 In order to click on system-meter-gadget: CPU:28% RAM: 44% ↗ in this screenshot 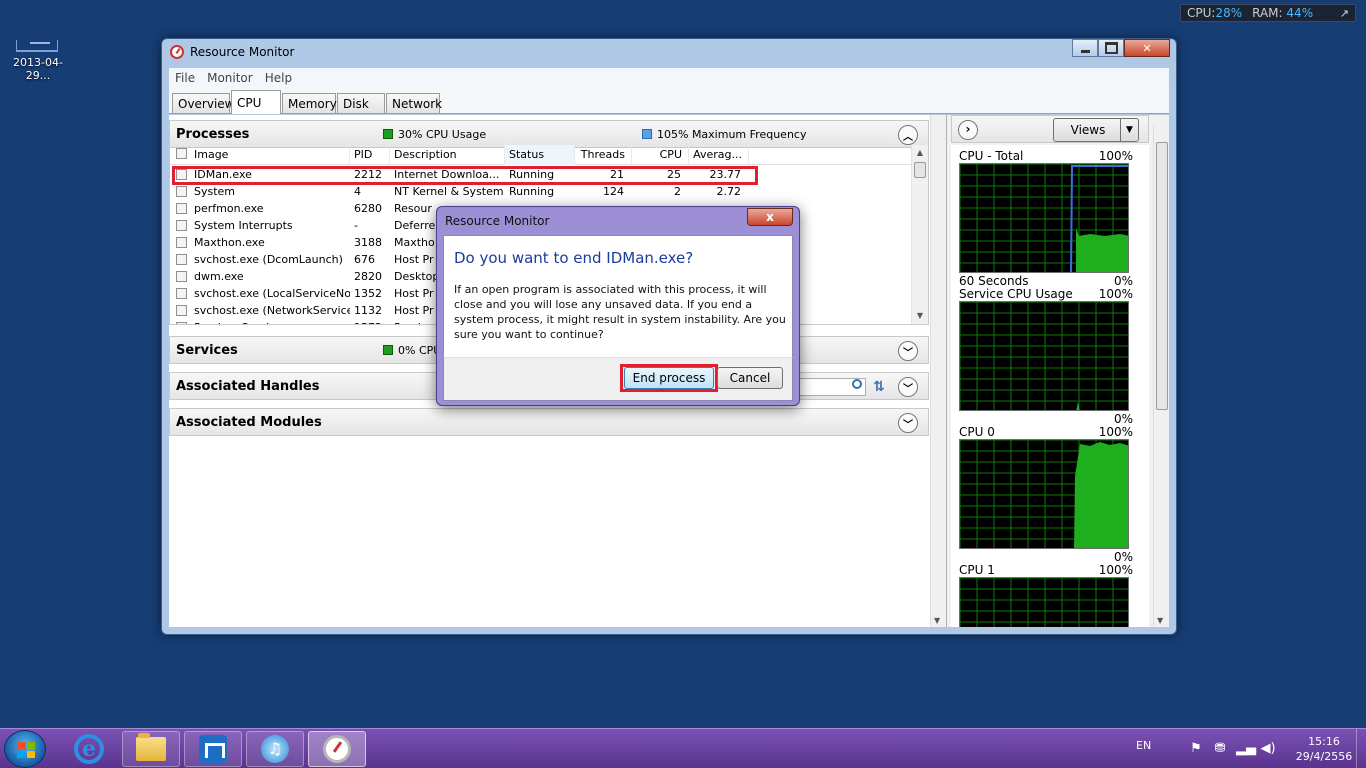, I will do `click(1268, 13)`.